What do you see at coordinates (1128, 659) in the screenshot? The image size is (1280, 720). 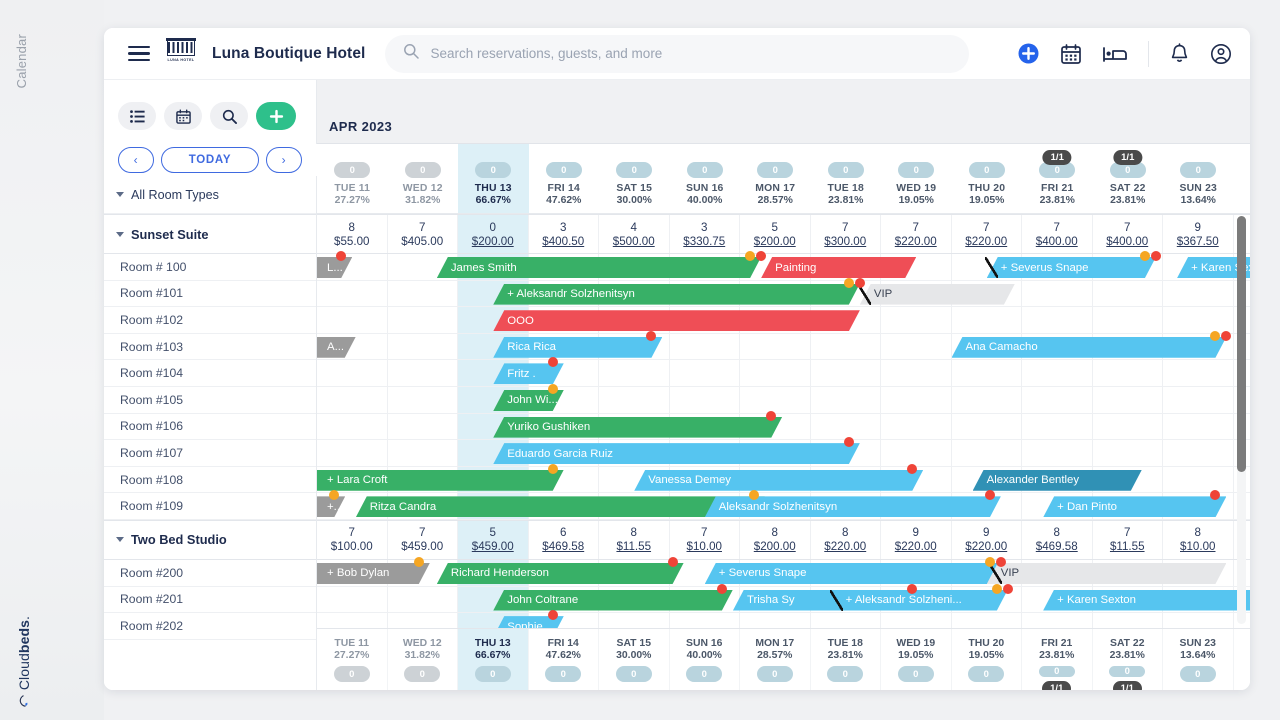 I see `footer-day-cell: SAT 22 23.81% 0 1/1` at bounding box center [1128, 659].